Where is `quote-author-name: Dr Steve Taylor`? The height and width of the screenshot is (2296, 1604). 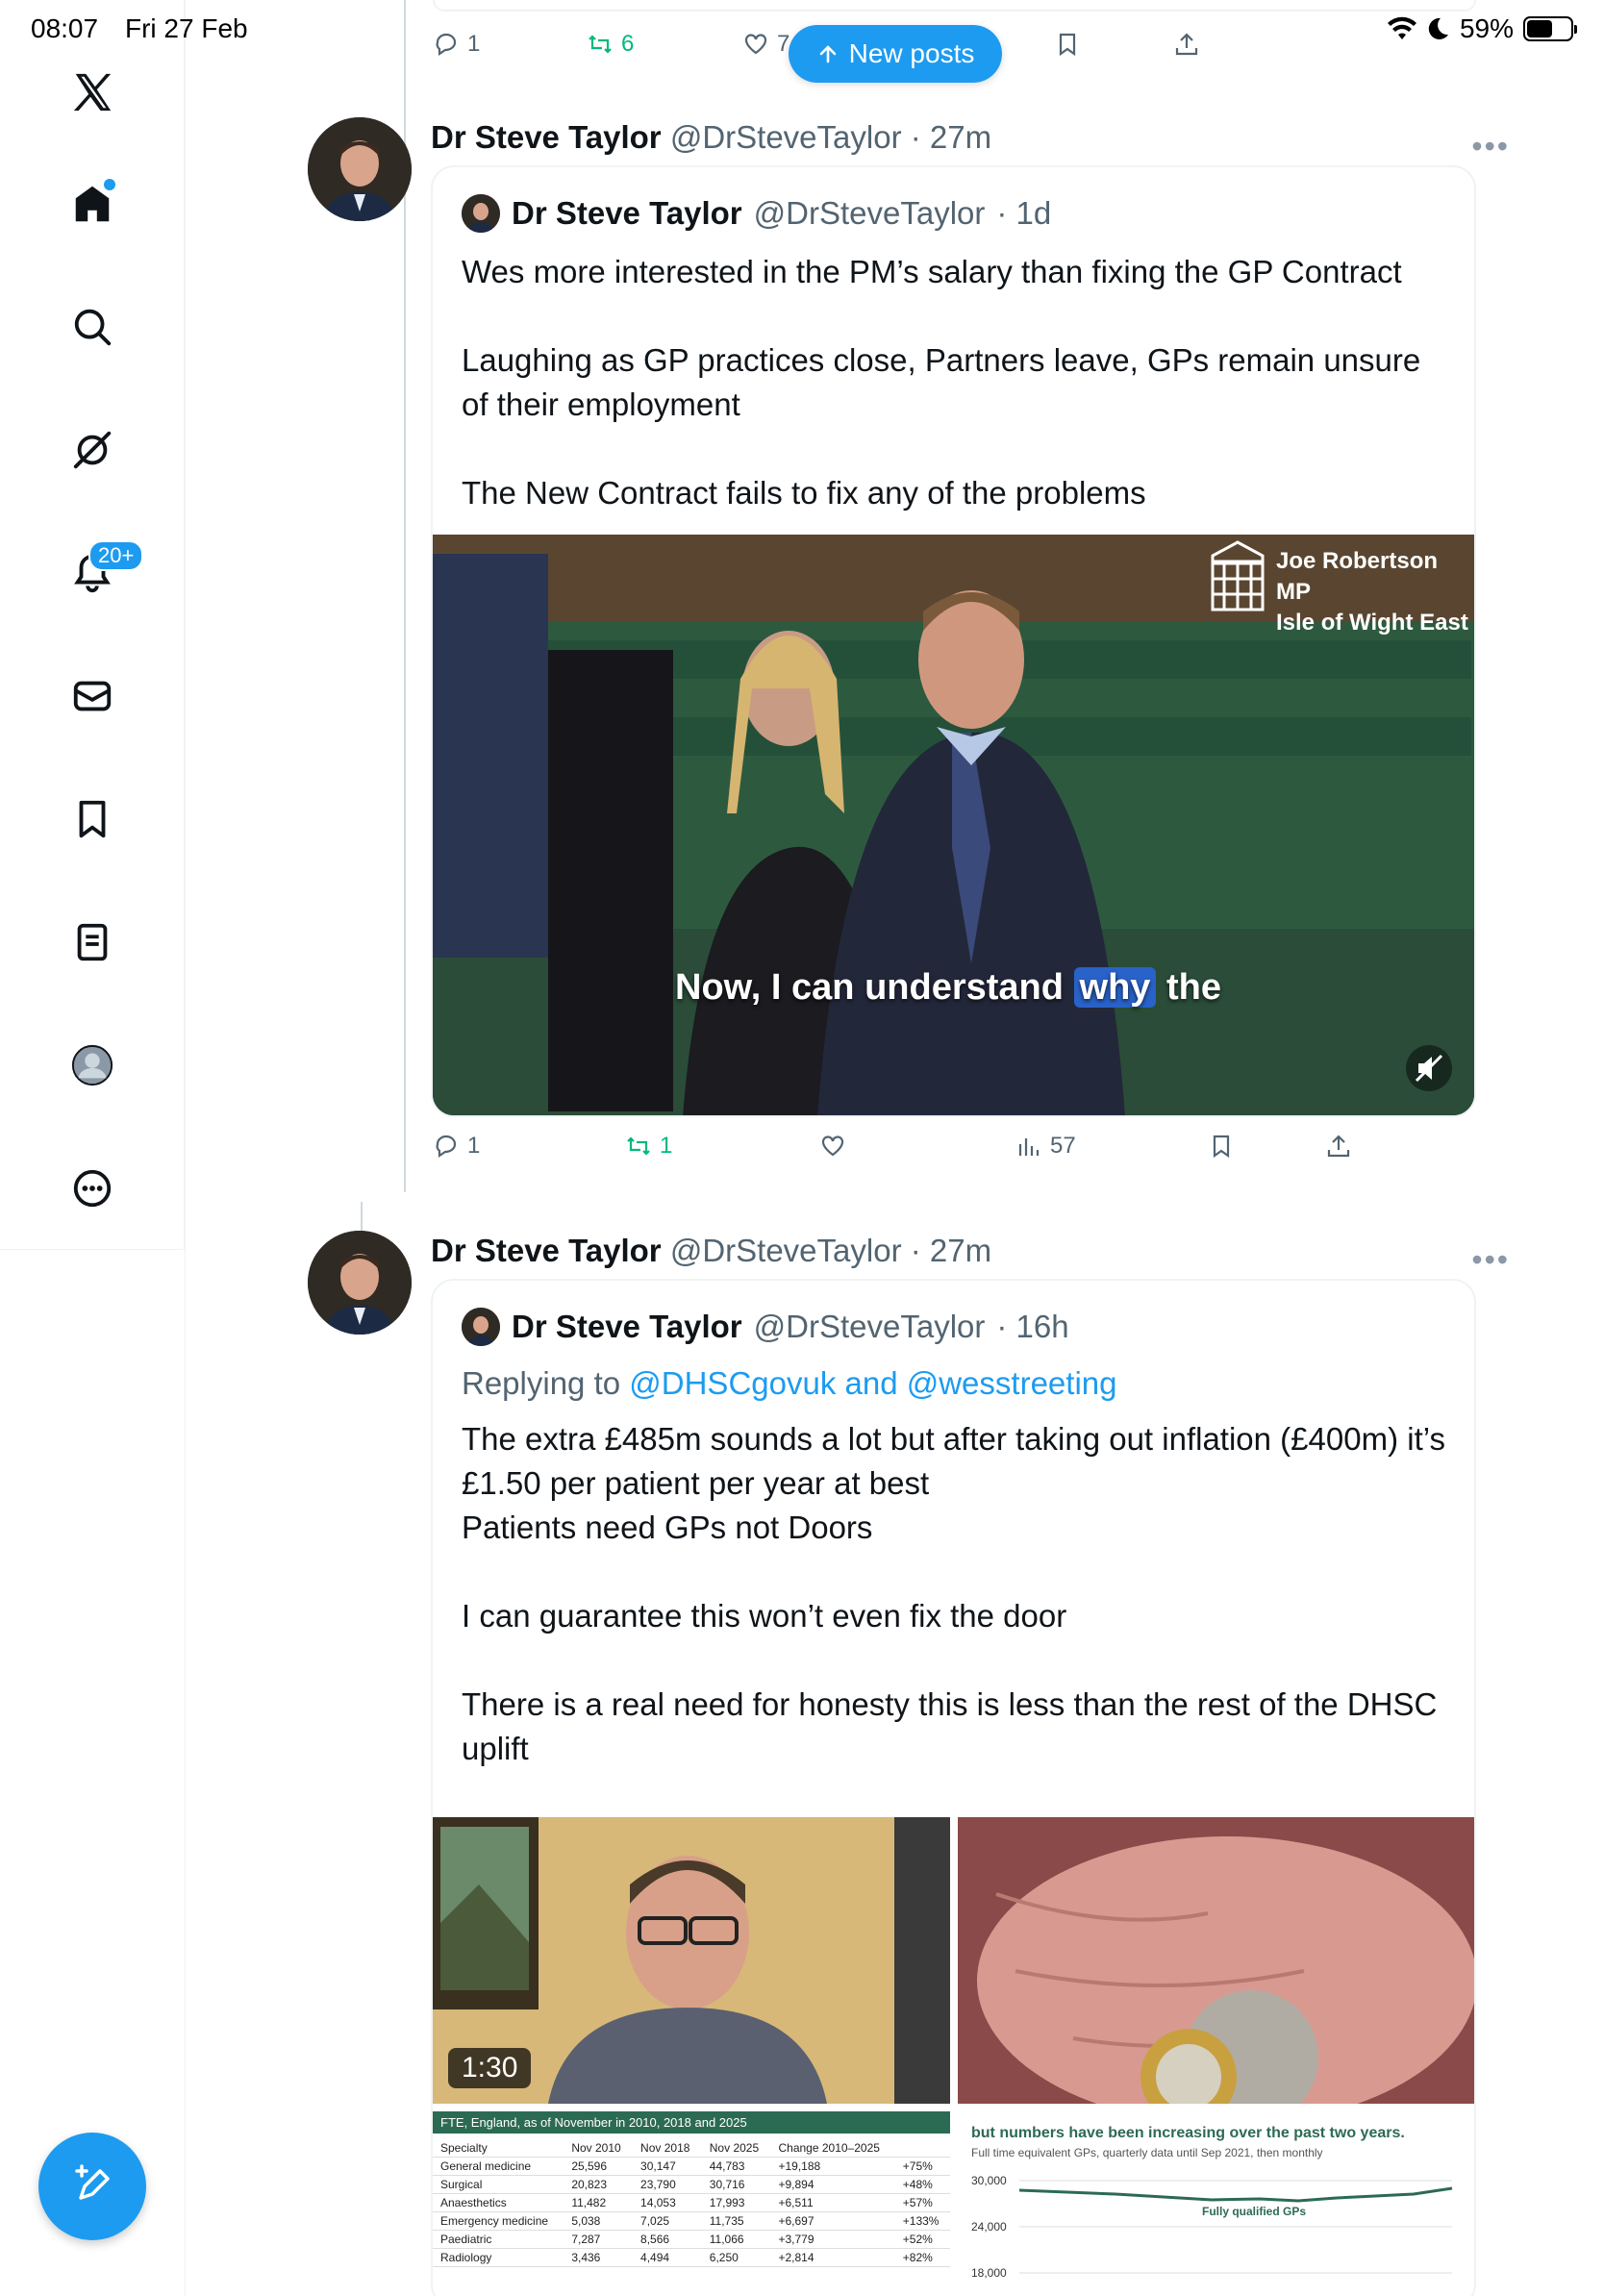
quote-author-name: Dr Steve Taylor is located at coordinates (627, 213).